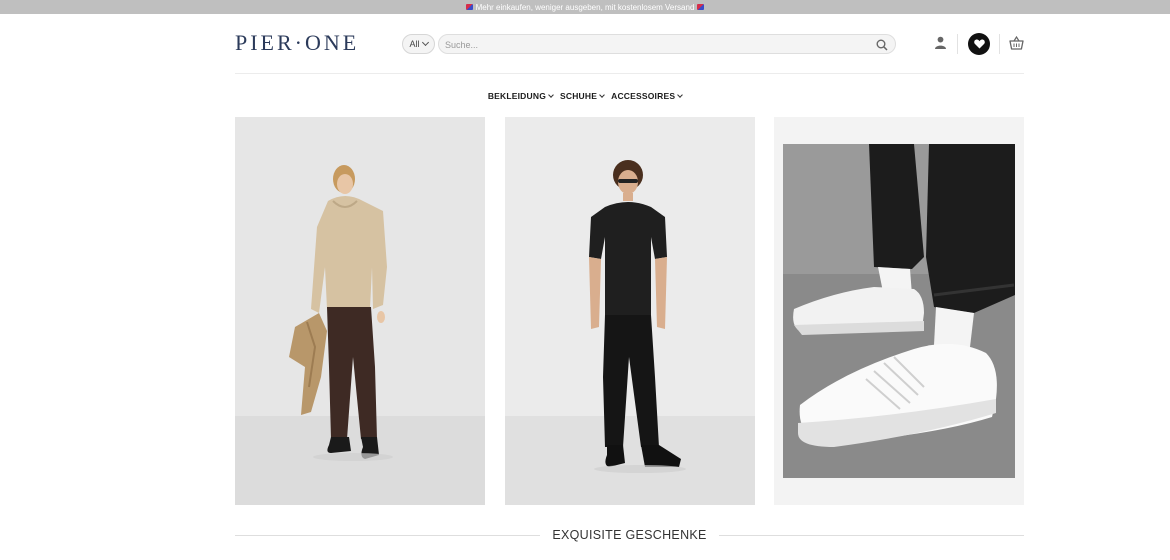 The width and height of the screenshot is (1170, 560). Describe the element at coordinates (643, 96) in the screenshot. I see `nav-item-label: ACCESSOIRES` at that location.